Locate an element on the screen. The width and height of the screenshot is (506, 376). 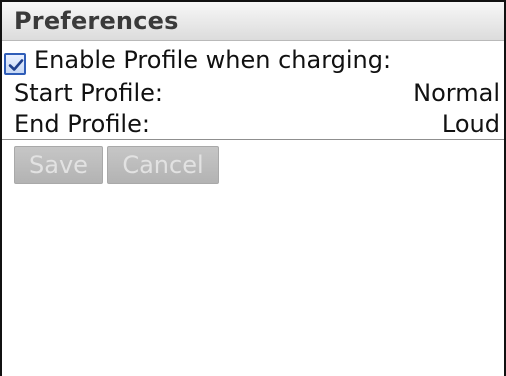
cancel-button: Cancel is located at coordinates (163, 165).